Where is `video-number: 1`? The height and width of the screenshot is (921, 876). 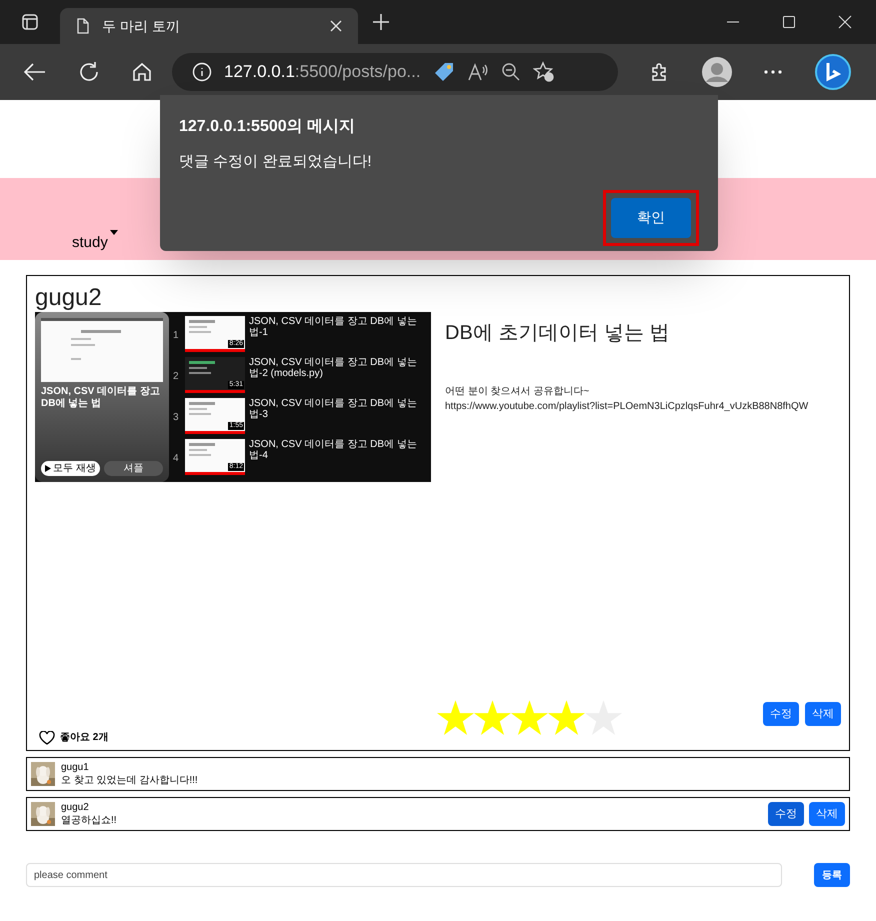 video-number: 1 is located at coordinates (176, 336).